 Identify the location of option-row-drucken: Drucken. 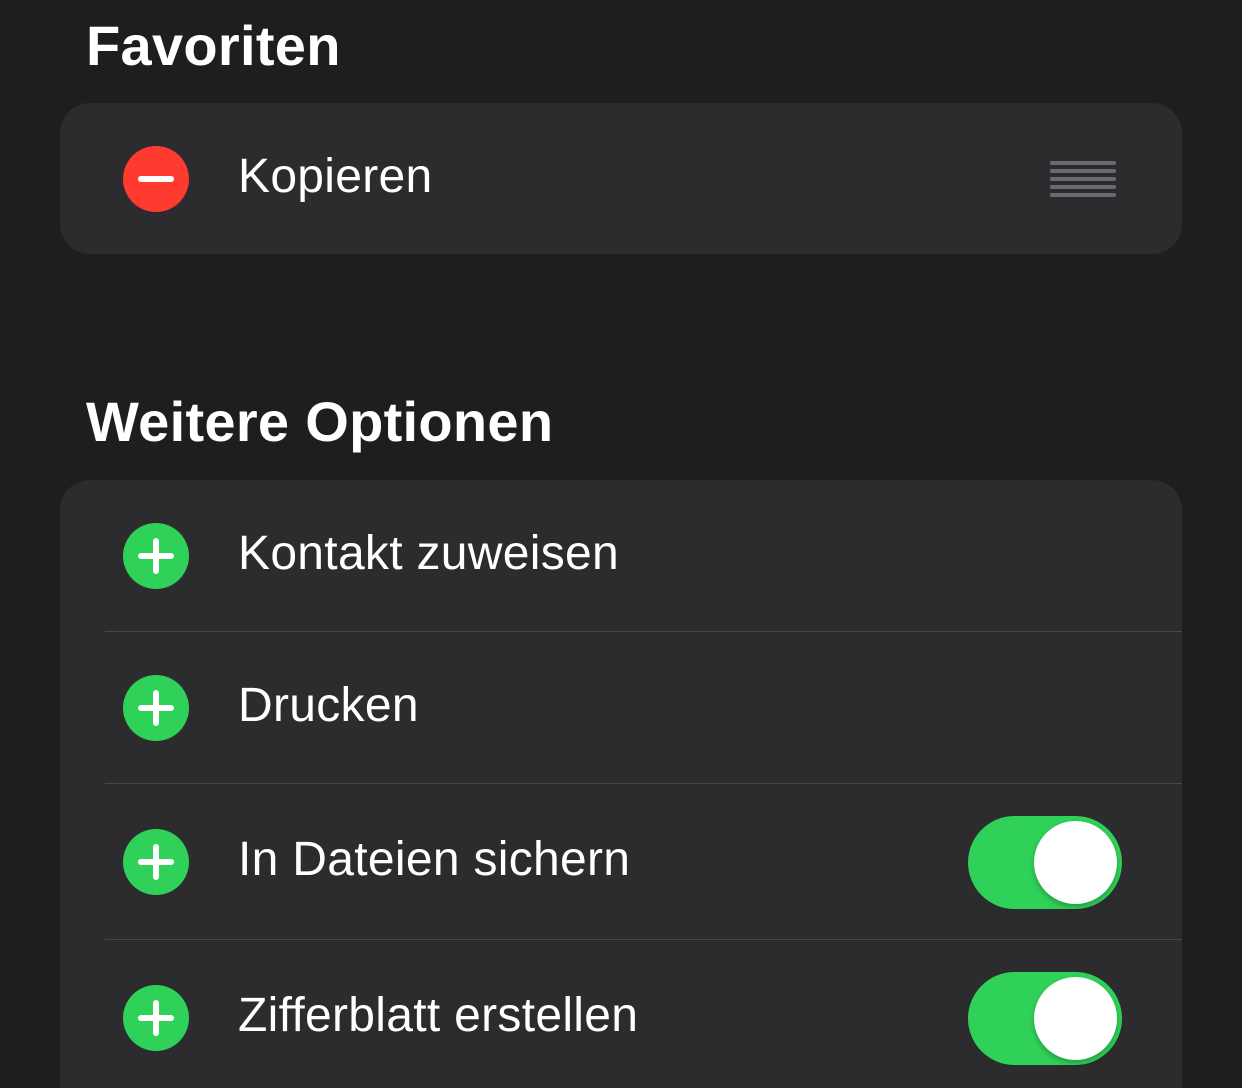
(621, 708).